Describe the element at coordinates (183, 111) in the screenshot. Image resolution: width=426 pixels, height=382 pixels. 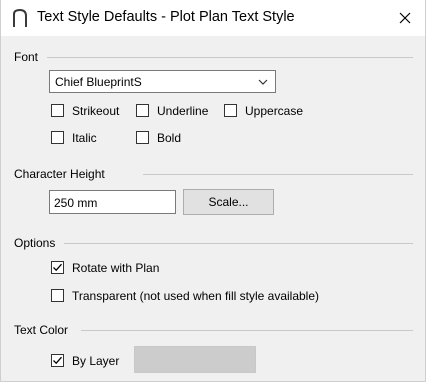
I see `underline-label: Underline` at that location.